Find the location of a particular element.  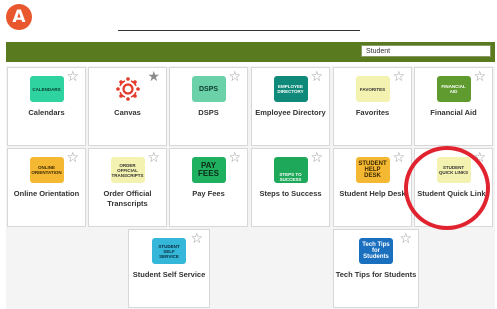

underline-divider is located at coordinates (239, 30).